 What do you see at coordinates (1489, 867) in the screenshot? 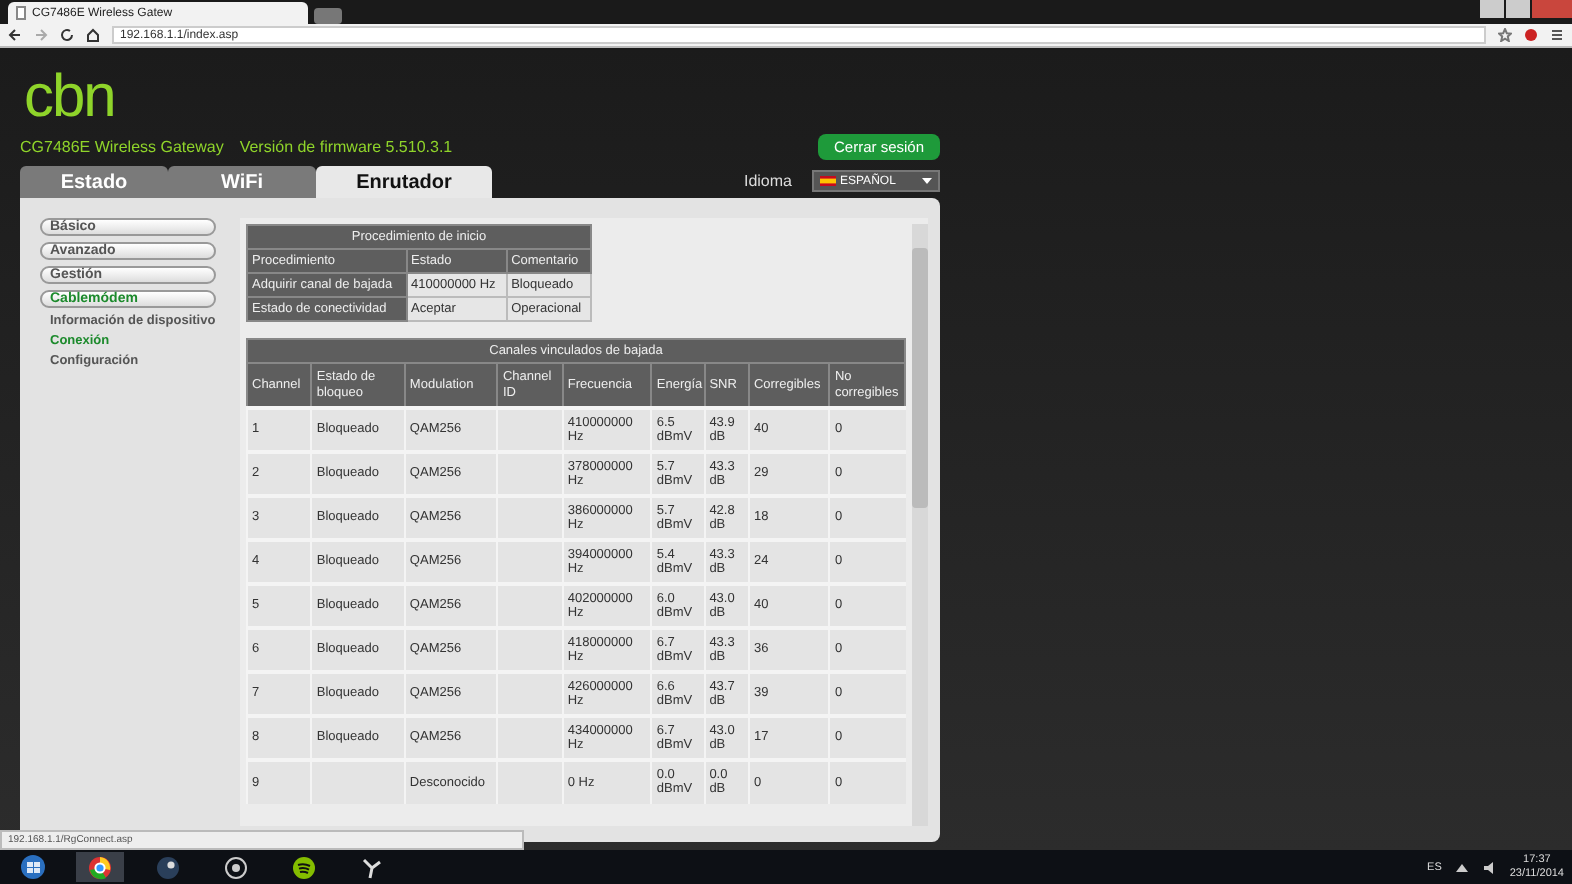
I see `speaker-icon` at bounding box center [1489, 867].